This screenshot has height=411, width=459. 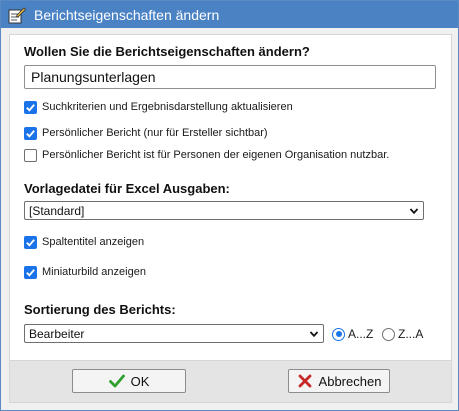 What do you see at coordinates (224, 210) in the screenshot?
I see `template-select: [Standard]` at bounding box center [224, 210].